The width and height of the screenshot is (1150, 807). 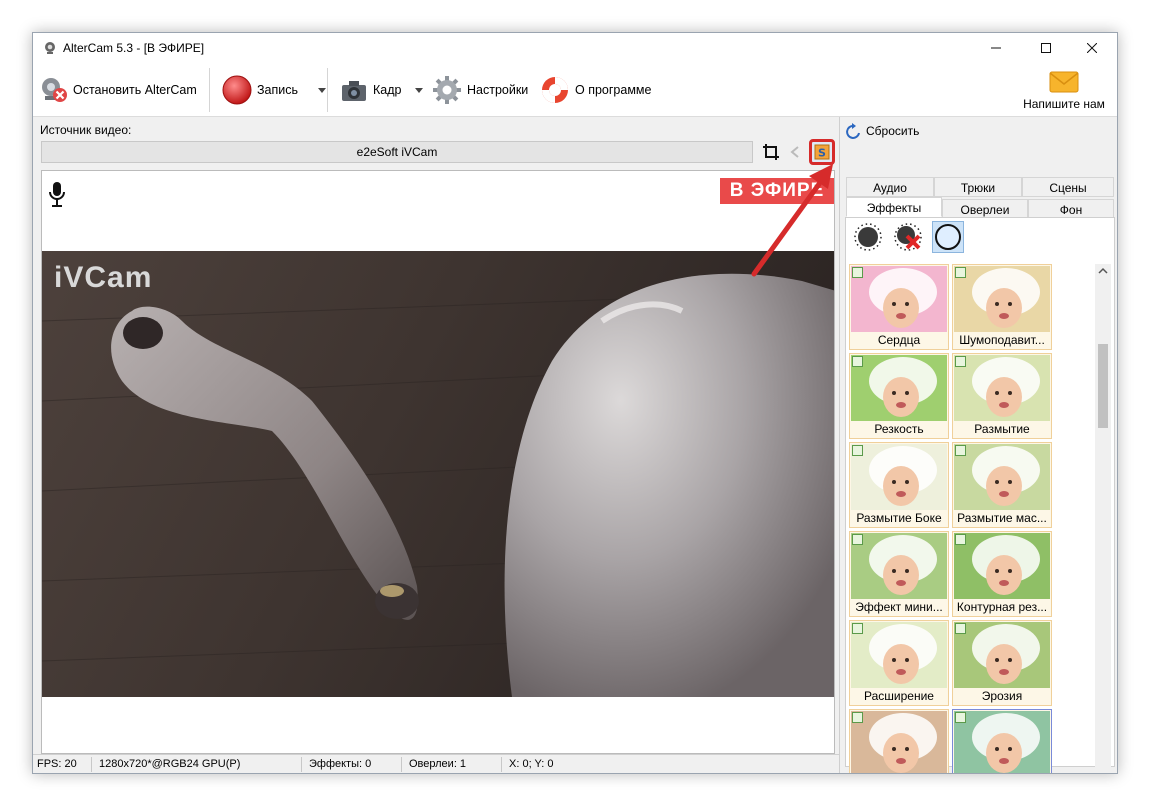 I want to click on effects-scrollbar, so click(x=1103, y=518).